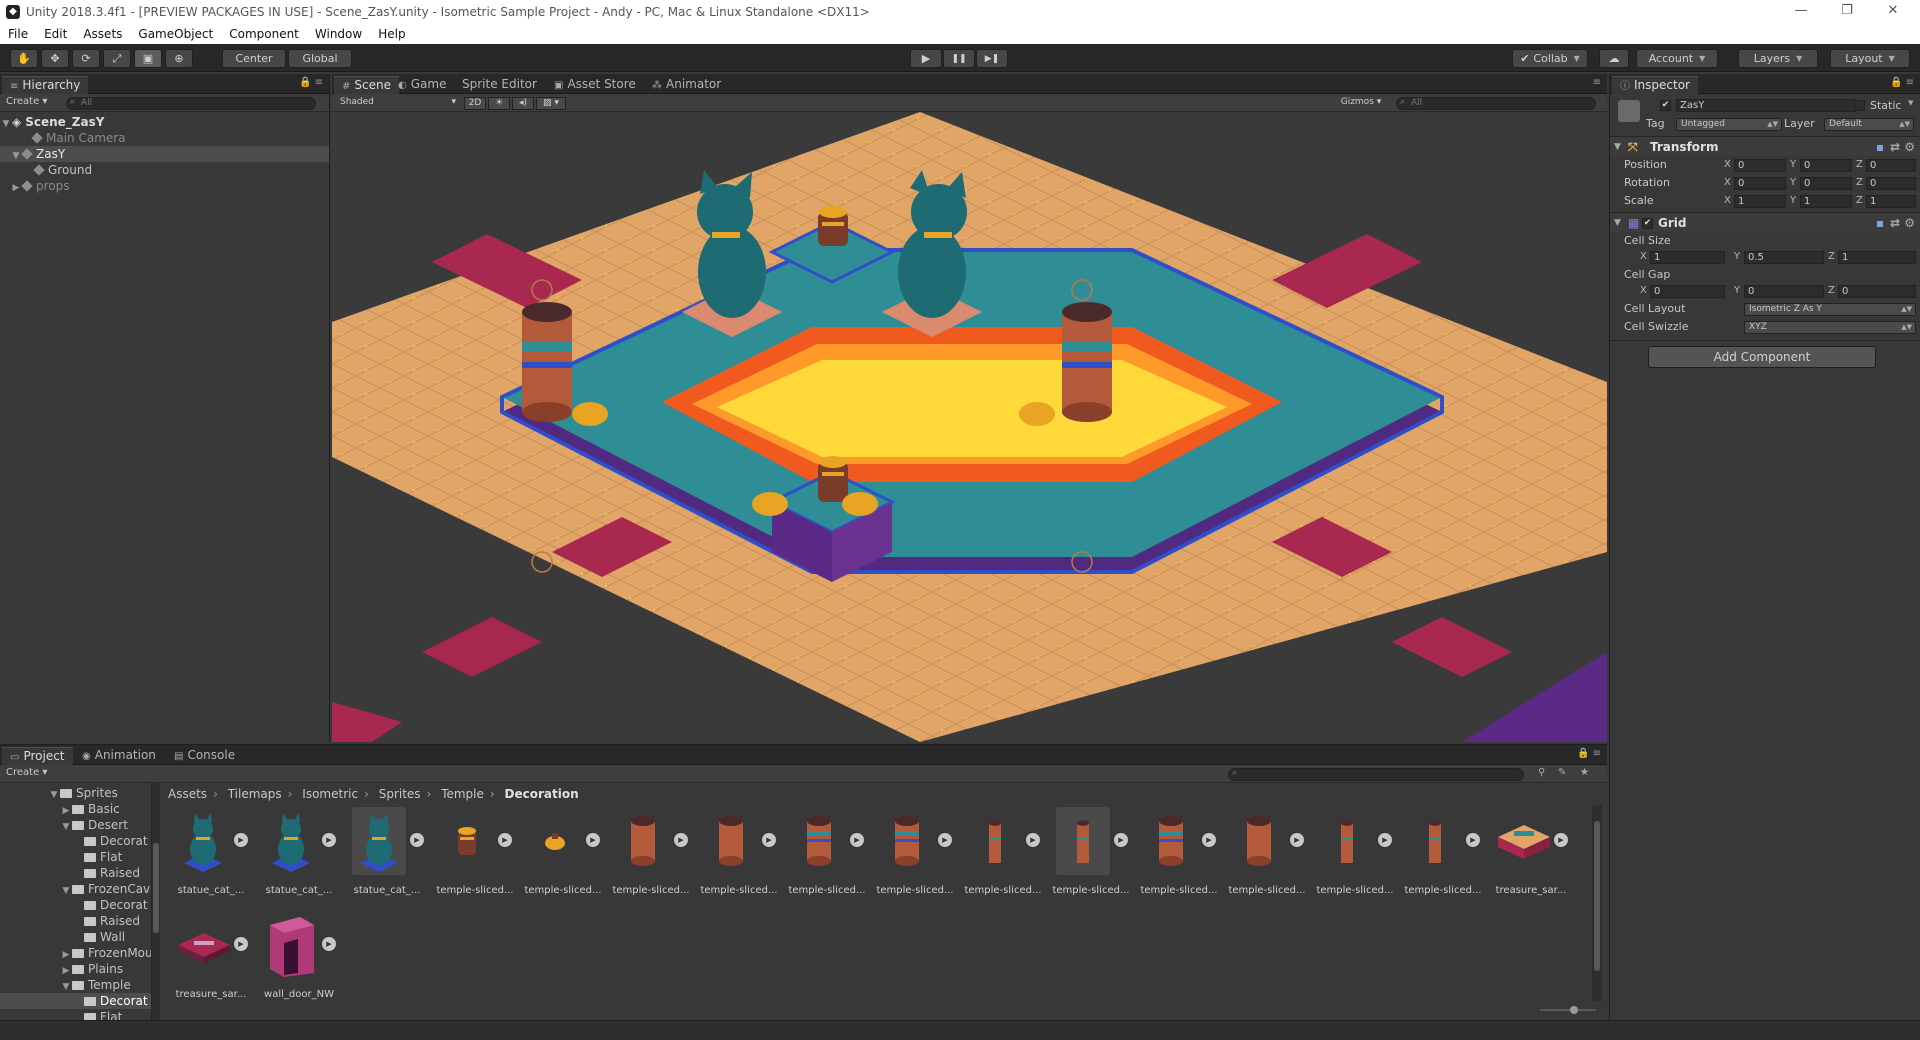 This screenshot has width=1920, height=1040. Describe the element at coordinates (475, 103) in the screenshot. I see `mode-2d-toggle: 2D` at that location.